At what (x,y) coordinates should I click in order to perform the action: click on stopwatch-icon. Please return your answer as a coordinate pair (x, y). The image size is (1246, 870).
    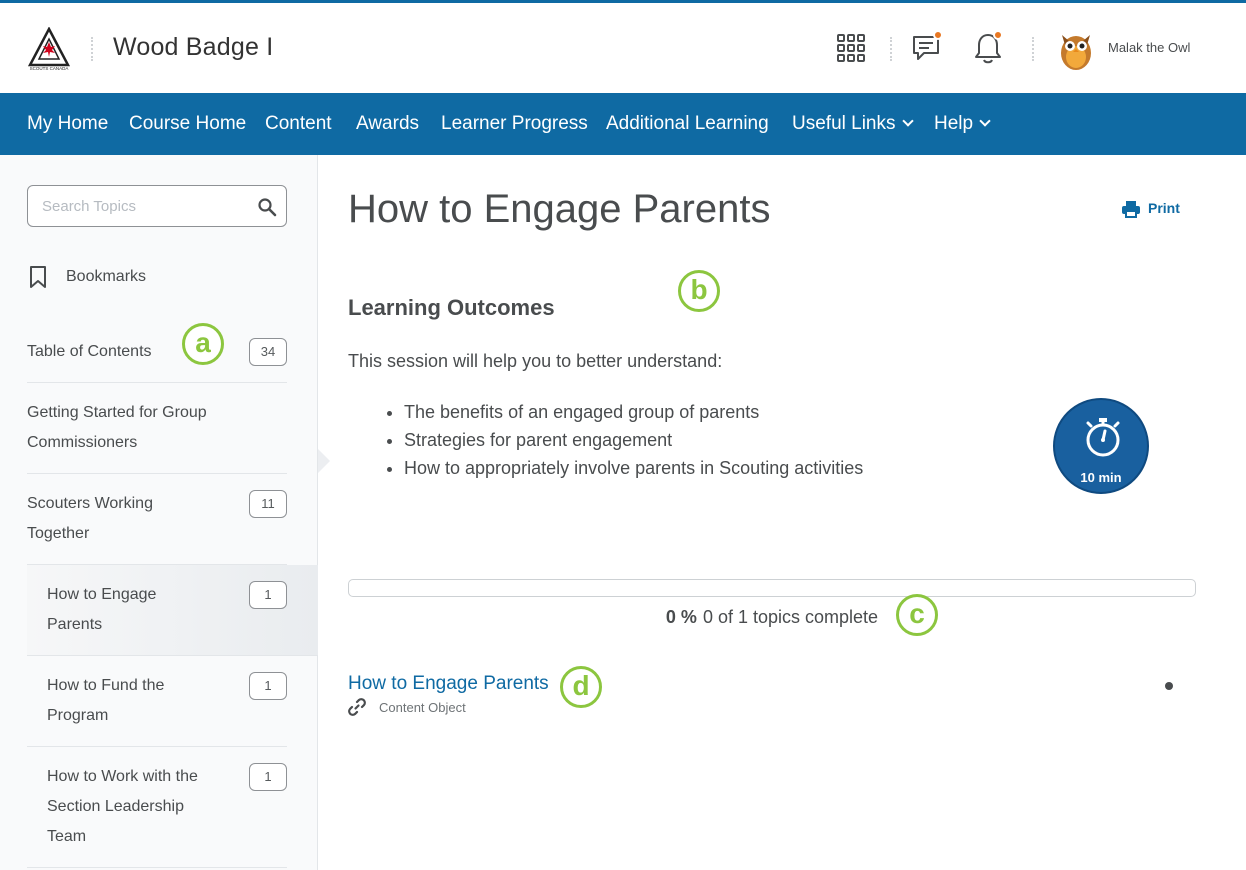
    Looking at the image, I should click on (1103, 437).